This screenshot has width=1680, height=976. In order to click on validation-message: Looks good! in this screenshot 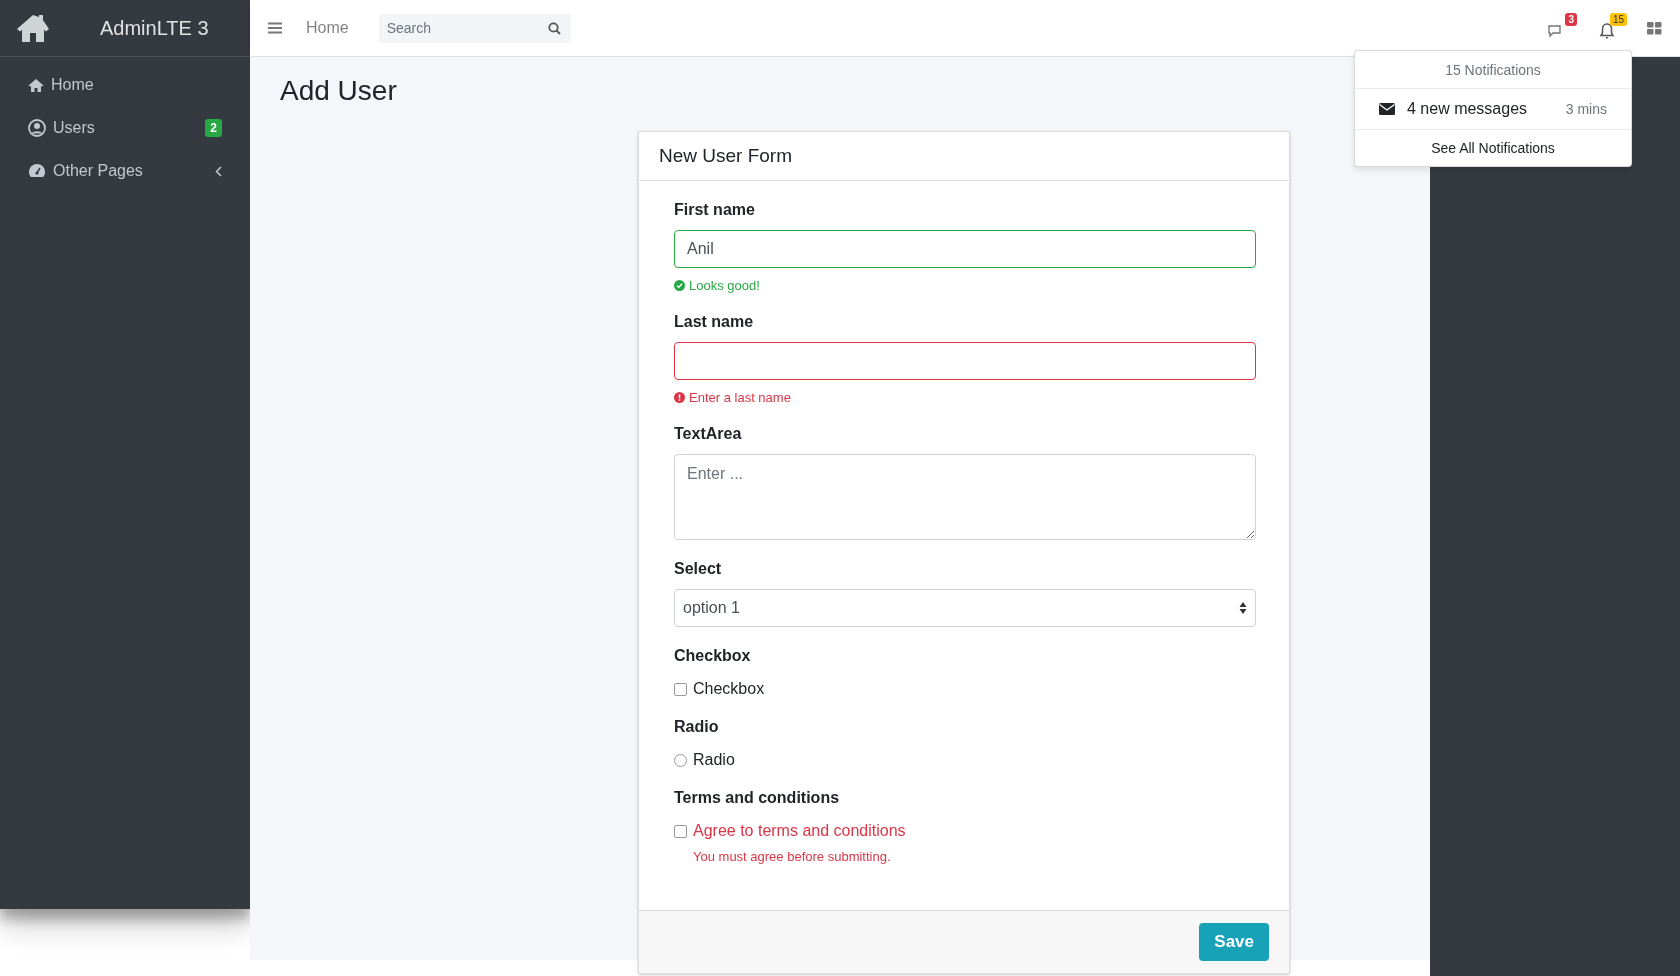, I will do `click(717, 285)`.